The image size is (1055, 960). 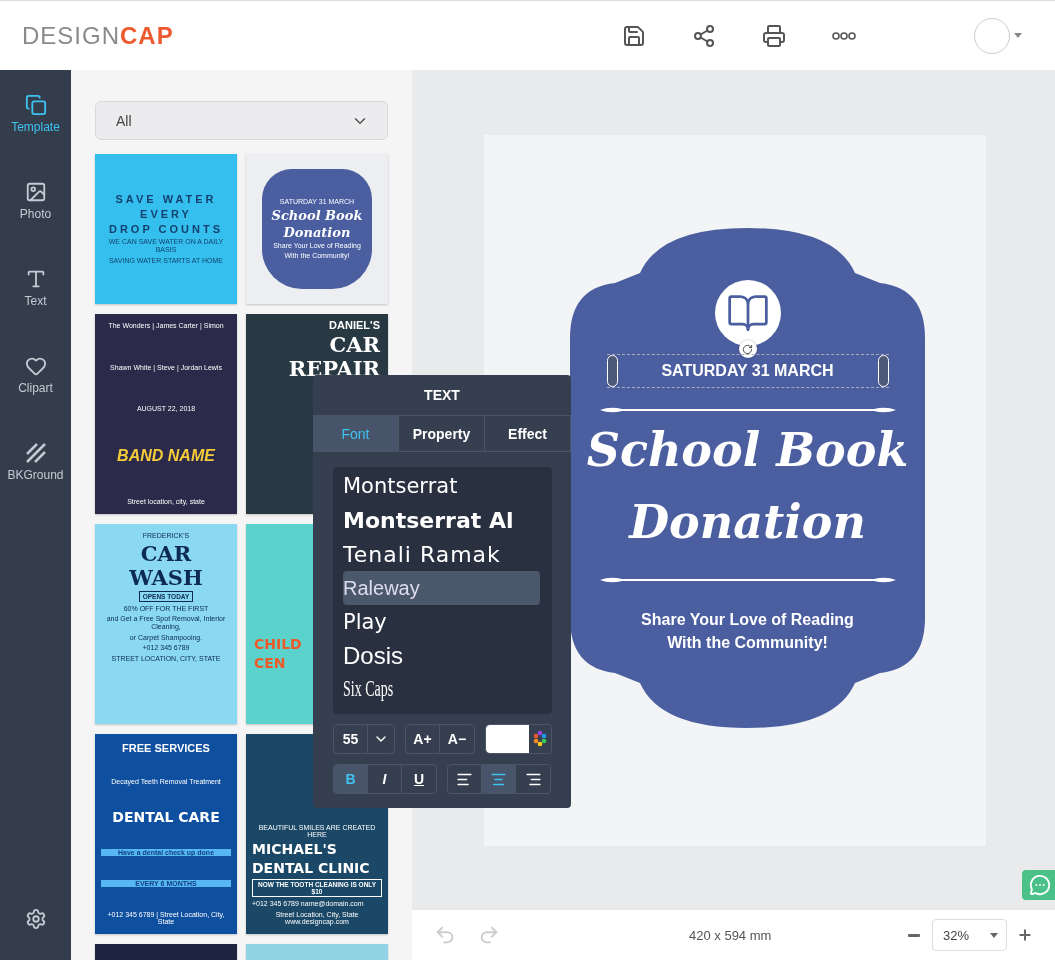 I want to click on poster-subtitle: Share Your Love of Reading With the Community!, so click(x=747, y=631).